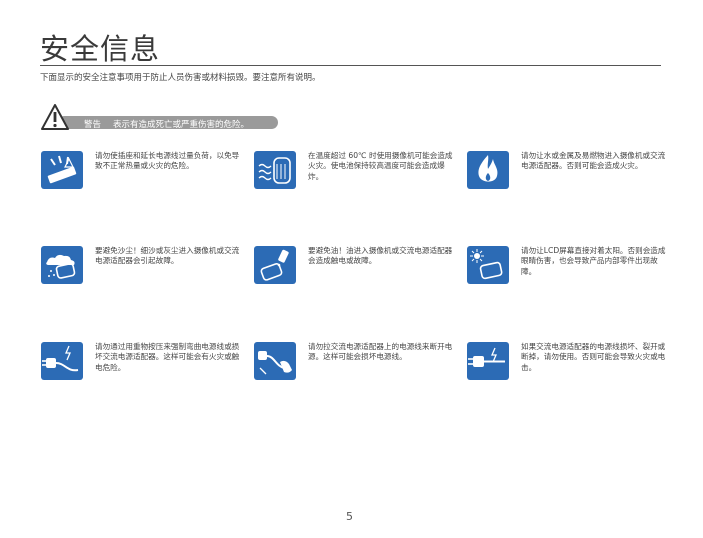 The image size is (703, 538). I want to click on safety-item-oil: 要避免油！油进入摄像机或交流电源适配器会造成触电或故障。, so click(359, 276).